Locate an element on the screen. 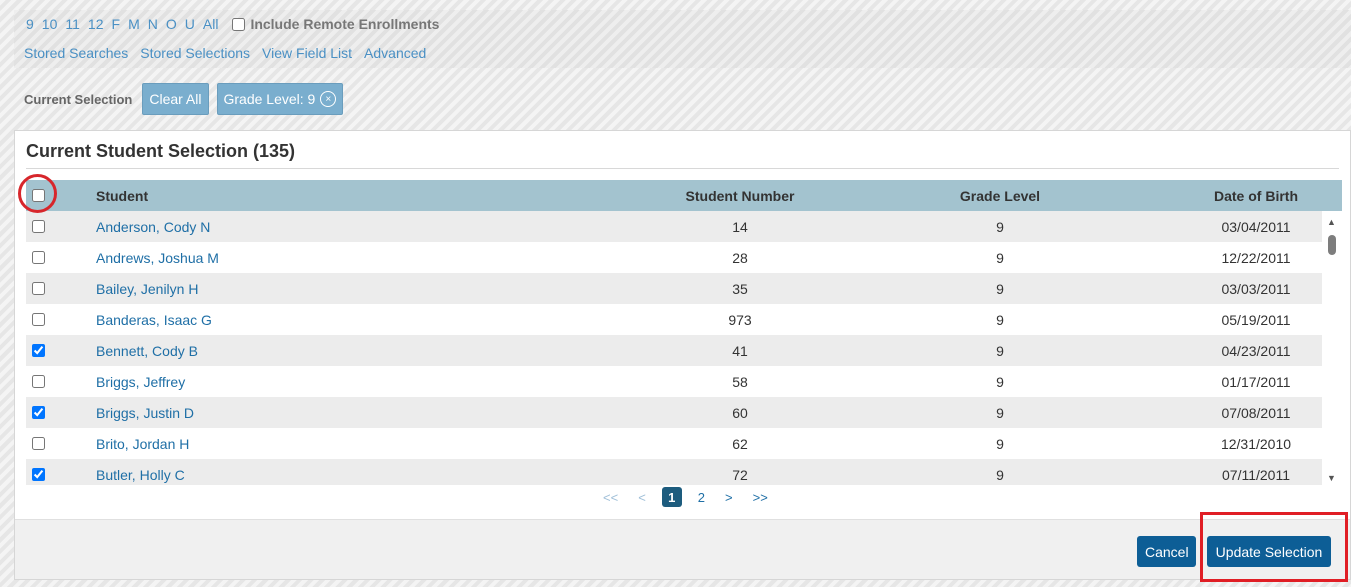 The image size is (1351, 587). column-header-student-number: Student Number is located at coordinates (740, 195).